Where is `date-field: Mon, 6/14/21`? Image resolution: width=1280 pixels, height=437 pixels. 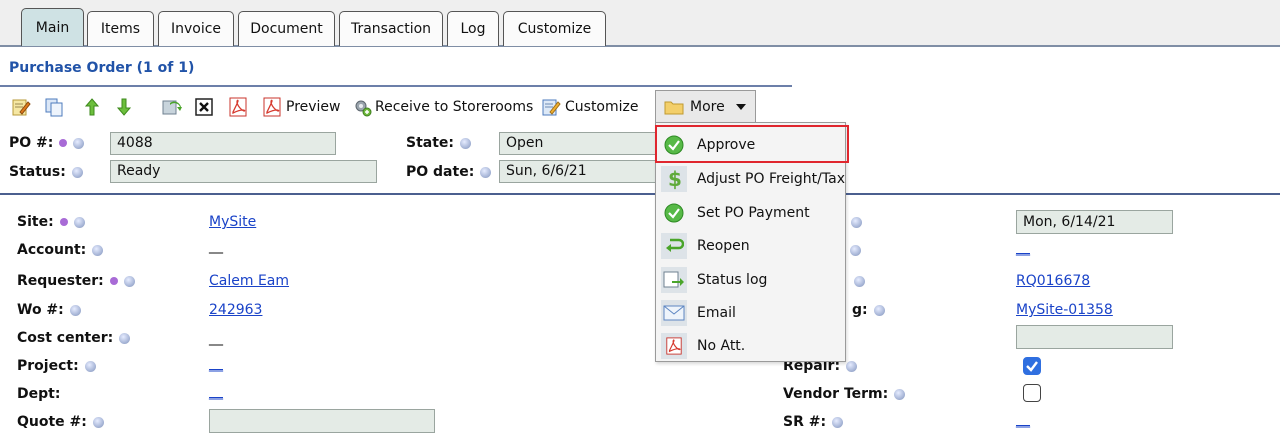 date-field: Mon, 6/14/21 is located at coordinates (1094, 222).